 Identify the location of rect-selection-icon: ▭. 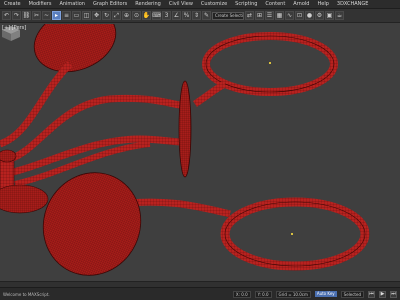
(76, 15).